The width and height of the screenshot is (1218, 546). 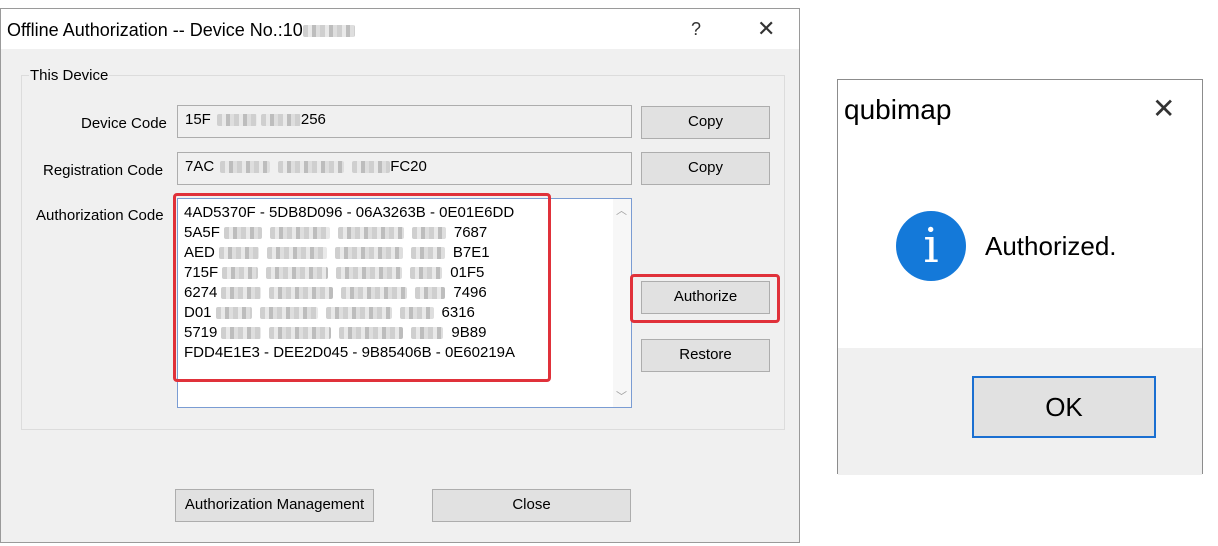 What do you see at coordinates (328, 31) in the screenshot?
I see `redacted-device-number` at bounding box center [328, 31].